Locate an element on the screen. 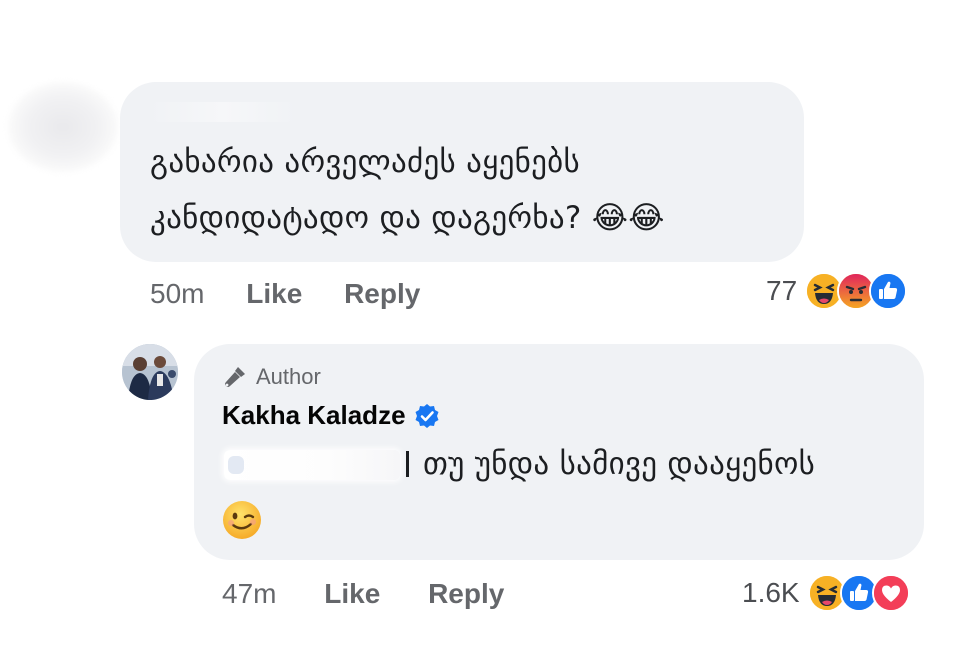 The image size is (960, 660). reply-text-line: თუ უნდა სამივე დააყენოს is located at coordinates (610, 464).